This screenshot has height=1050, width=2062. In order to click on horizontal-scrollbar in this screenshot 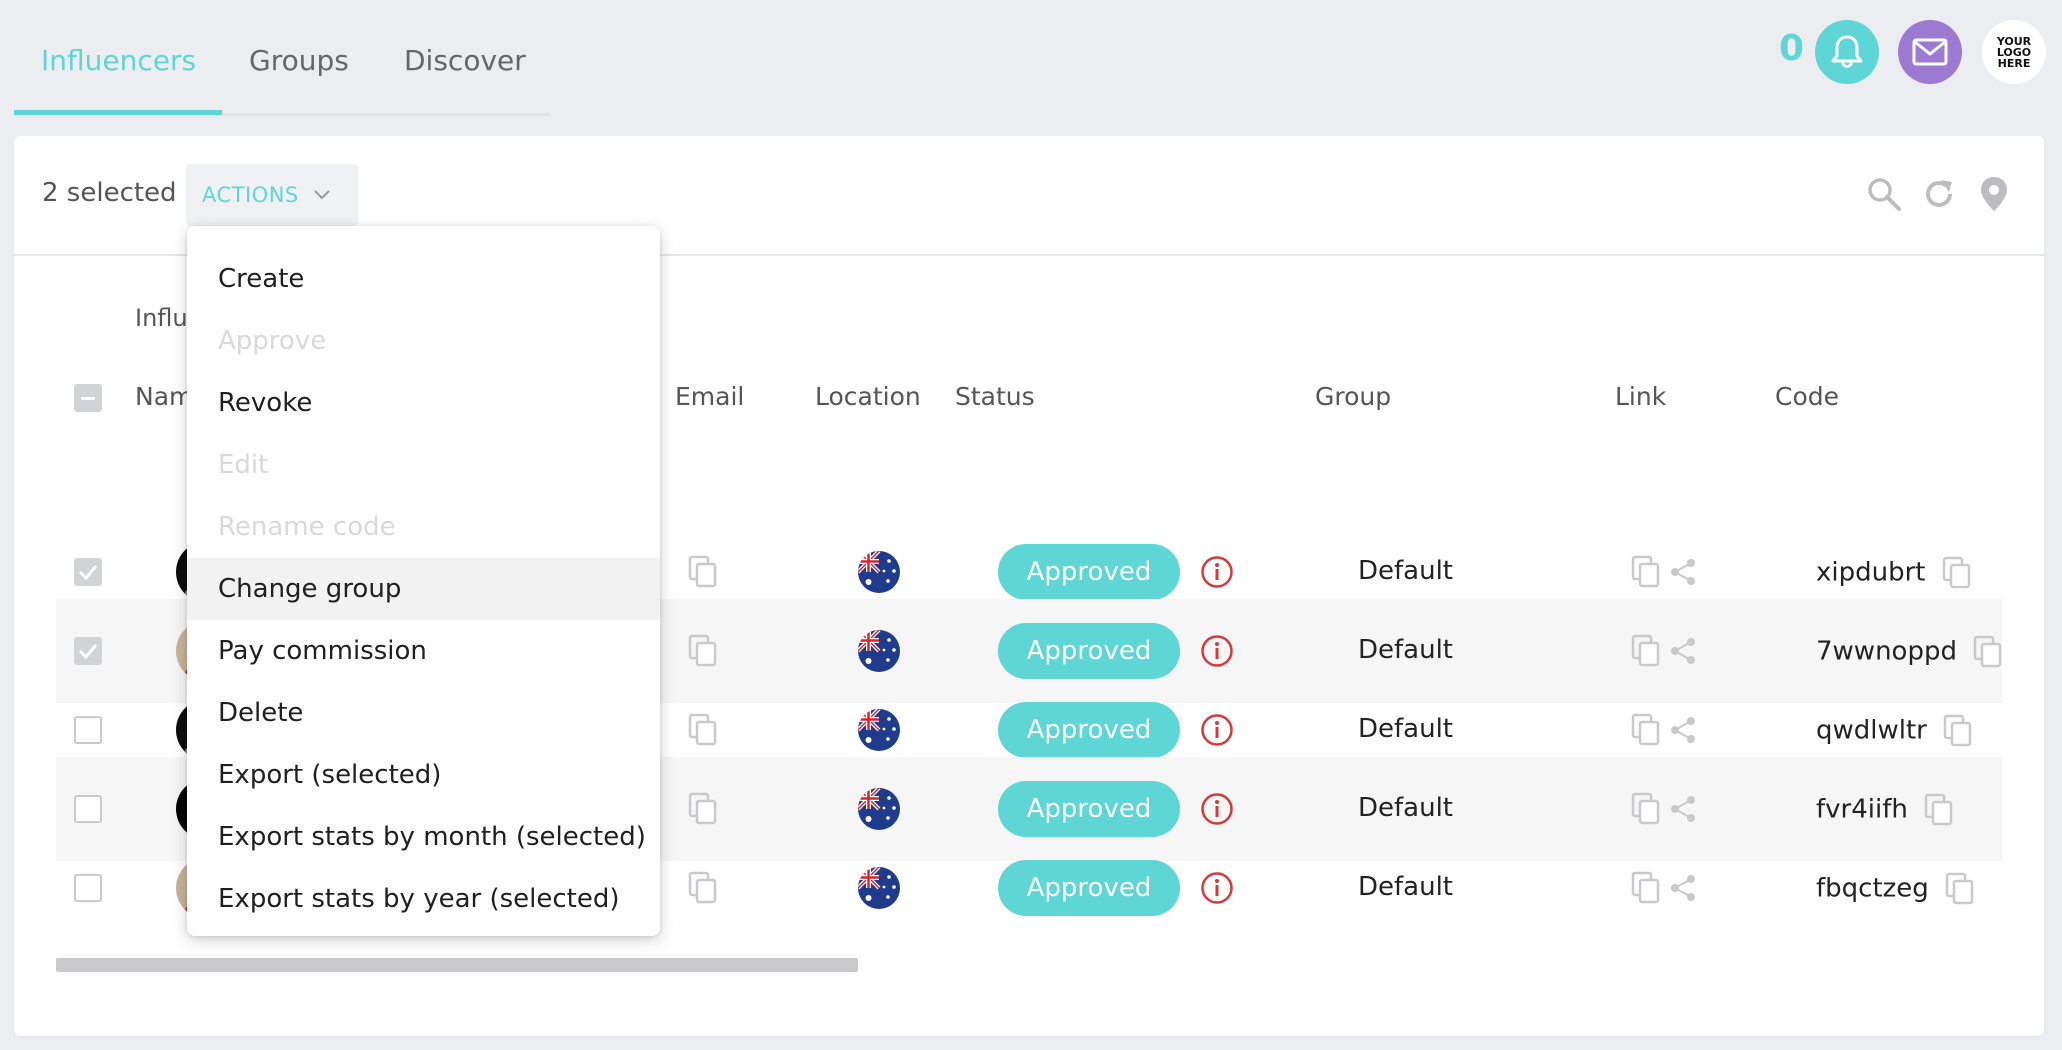, I will do `click(457, 965)`.